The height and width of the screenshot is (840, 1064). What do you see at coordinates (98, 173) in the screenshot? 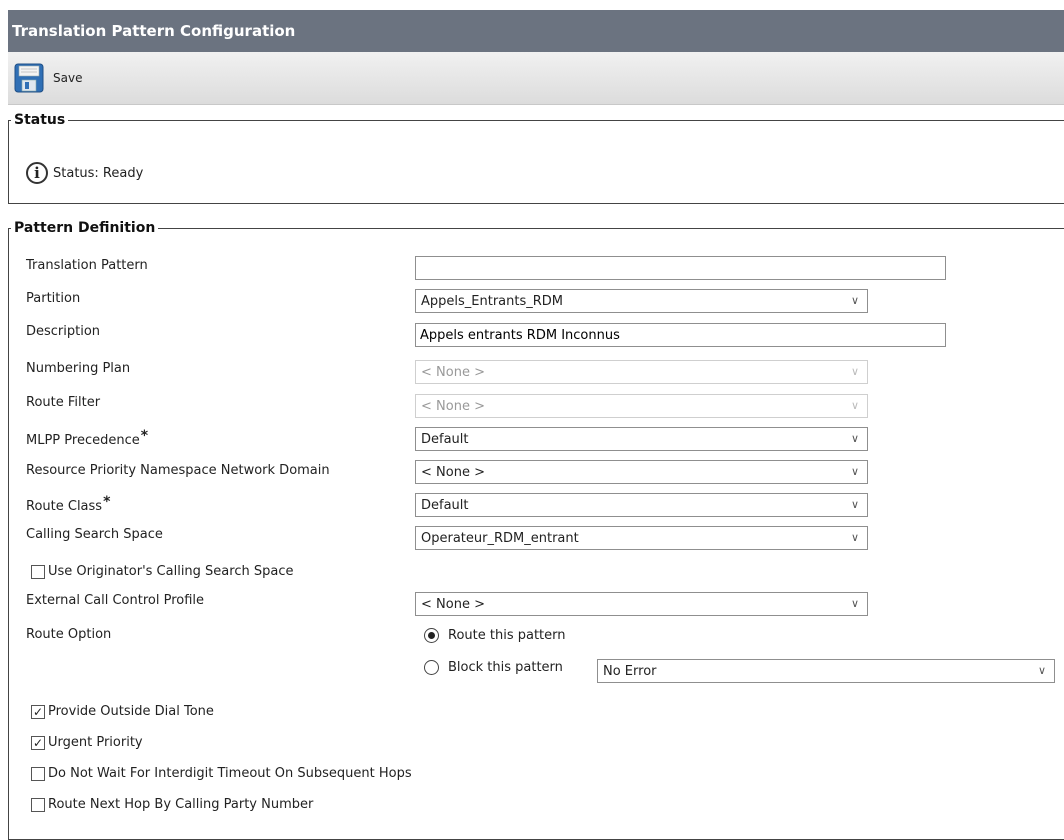
I see `status-text: Status: Ready` at bounding box center [98, 173].